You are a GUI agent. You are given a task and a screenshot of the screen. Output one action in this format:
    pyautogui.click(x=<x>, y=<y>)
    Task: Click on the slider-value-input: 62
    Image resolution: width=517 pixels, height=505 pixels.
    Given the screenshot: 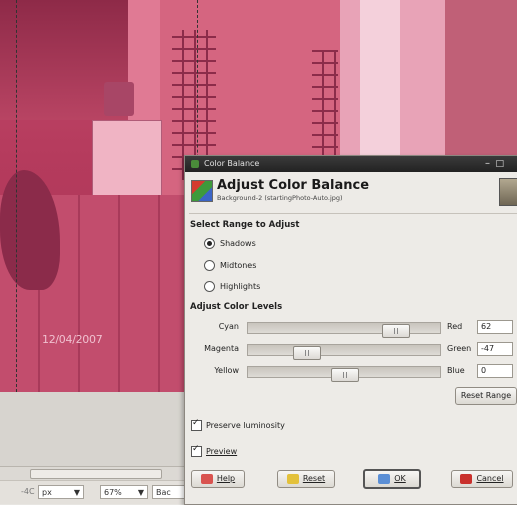 What is the action you would take?
    pyautogui.click(x=495, y=327)
    